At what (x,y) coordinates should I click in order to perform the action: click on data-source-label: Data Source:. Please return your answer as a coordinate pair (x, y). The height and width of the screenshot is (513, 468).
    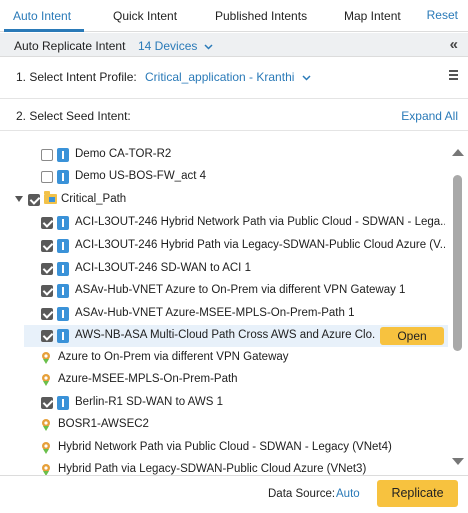
    Looking at the image, I should click on (302, 494).